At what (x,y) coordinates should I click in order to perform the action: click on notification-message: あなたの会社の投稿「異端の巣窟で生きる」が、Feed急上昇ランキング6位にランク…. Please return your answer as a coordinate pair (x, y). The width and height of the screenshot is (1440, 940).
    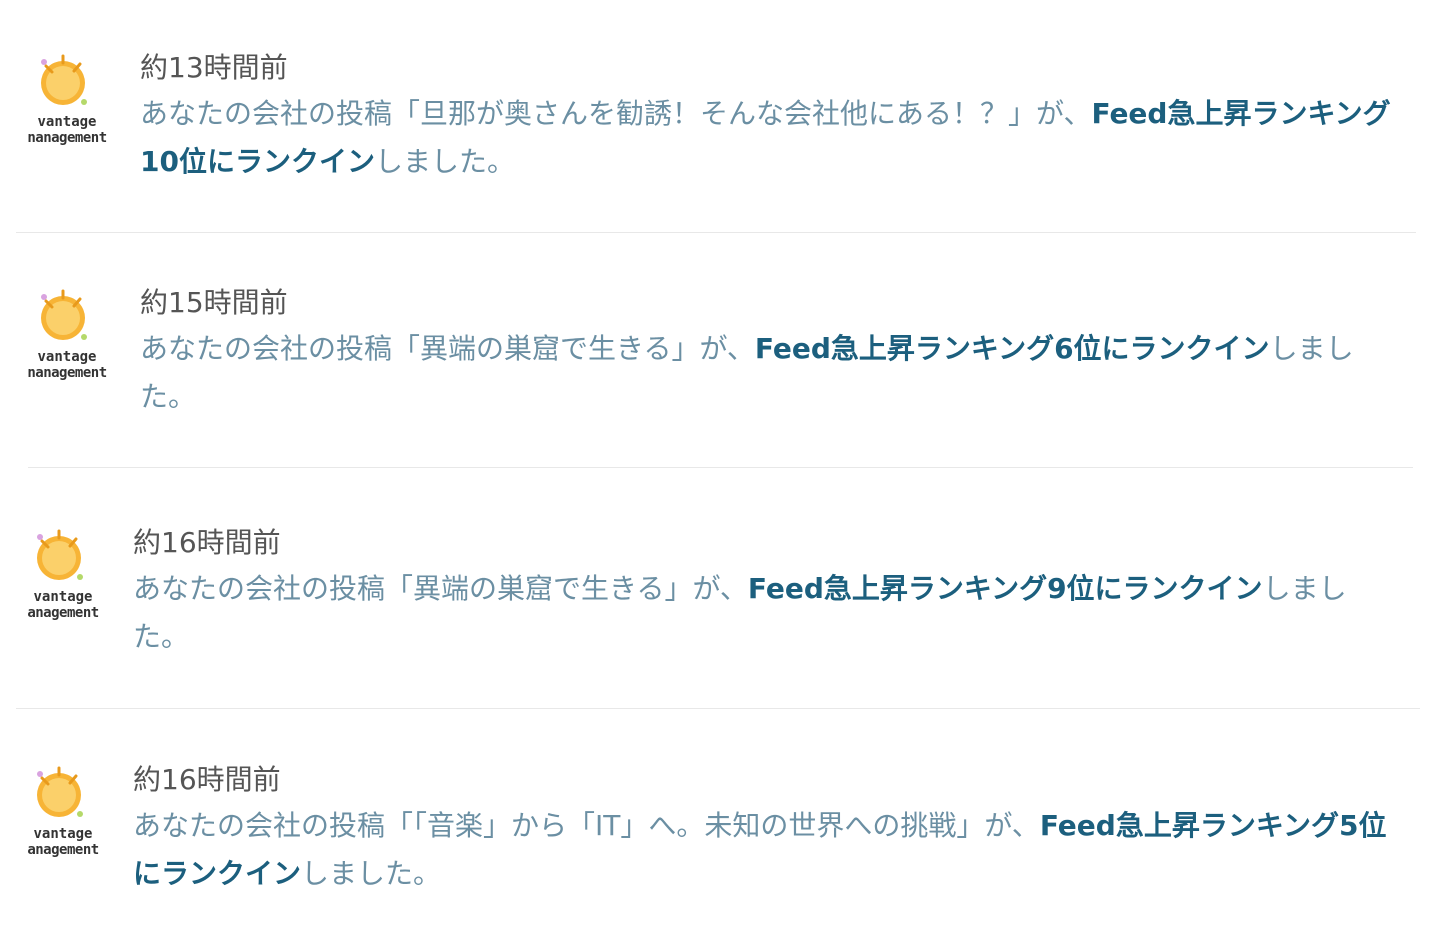
    Looking at the image, I should click on (770, 373).